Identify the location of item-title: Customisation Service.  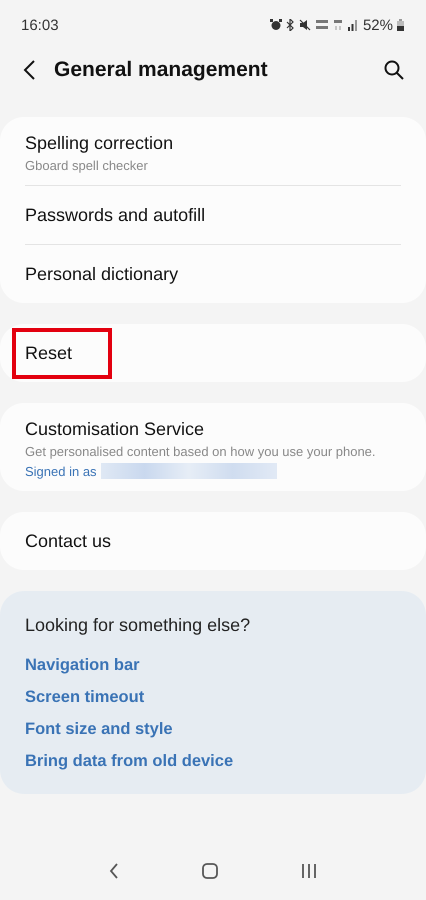
(114, 429).